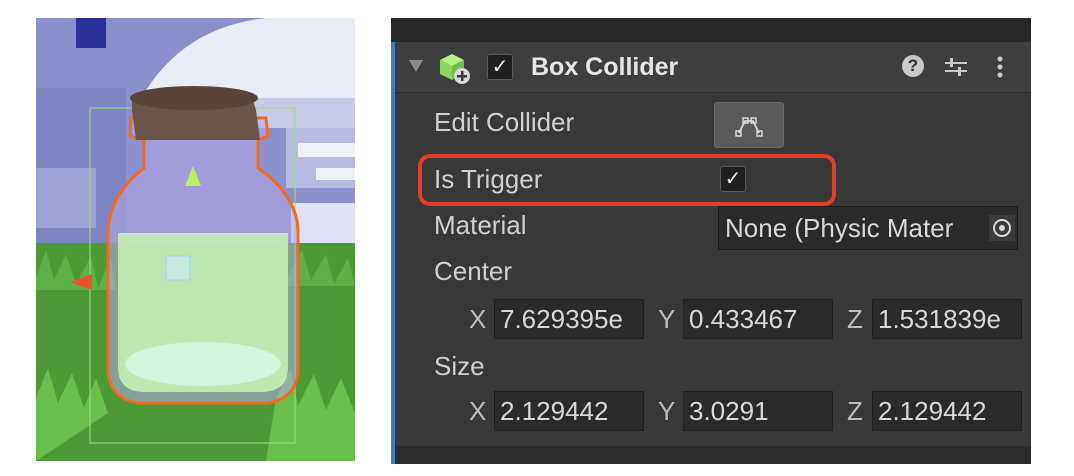  I want to click on size-y-field: 3.0291, so click(758, 411).